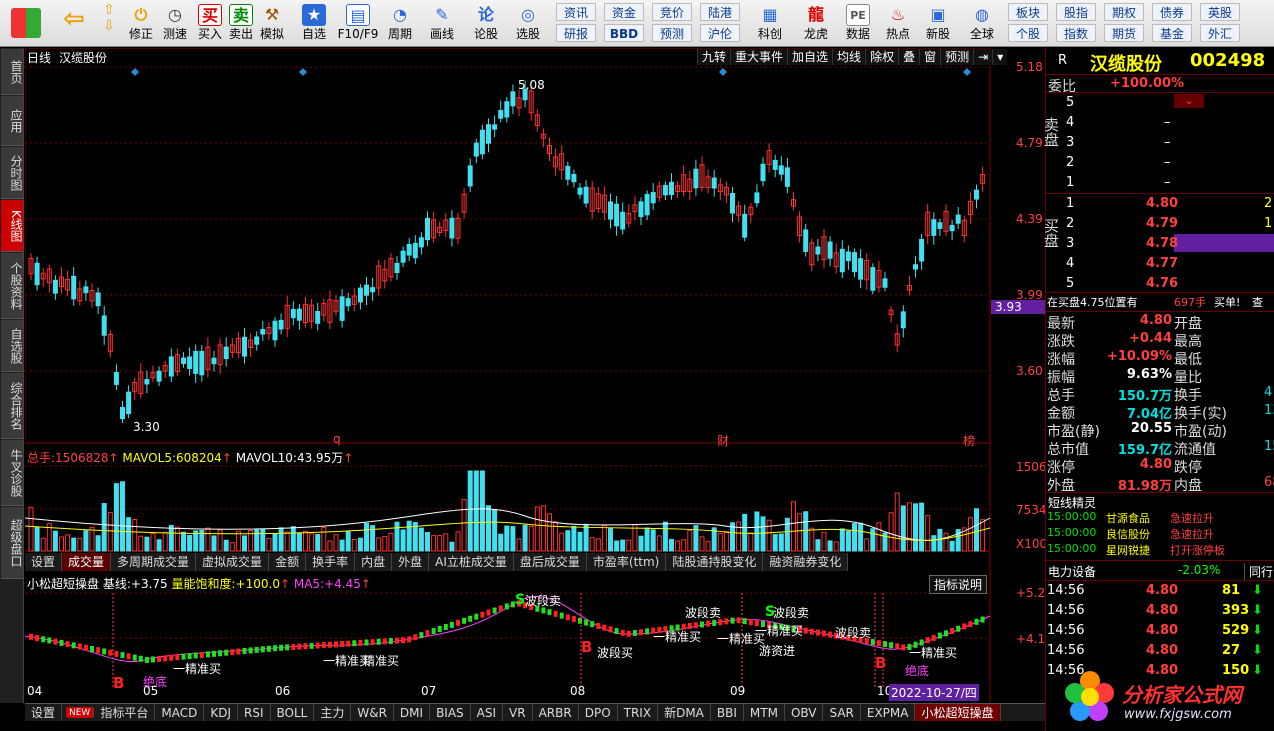 The image size is (1274, 731). I want to click on sidebar-item-profile: 个股资料, so click(12, 286).